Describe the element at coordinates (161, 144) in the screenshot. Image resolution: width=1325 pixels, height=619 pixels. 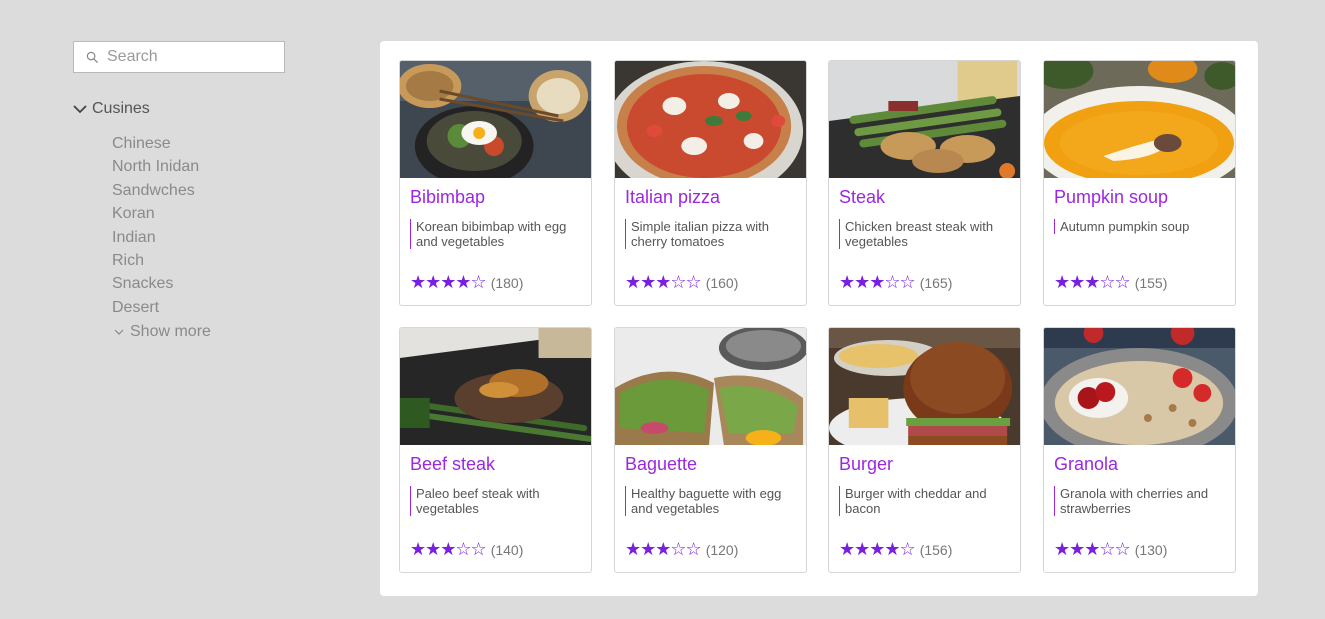
I see `cuisine-item-chinese: Chinese` at that location.